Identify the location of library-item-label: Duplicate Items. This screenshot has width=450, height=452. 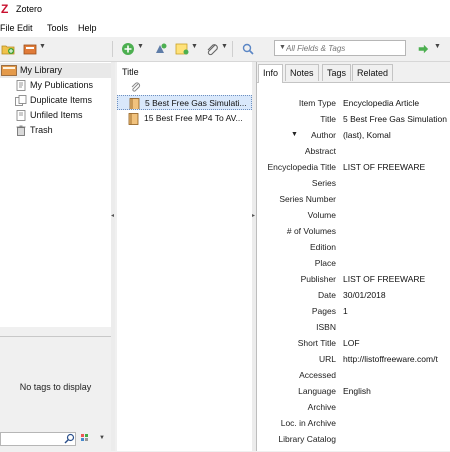
(61, 100).